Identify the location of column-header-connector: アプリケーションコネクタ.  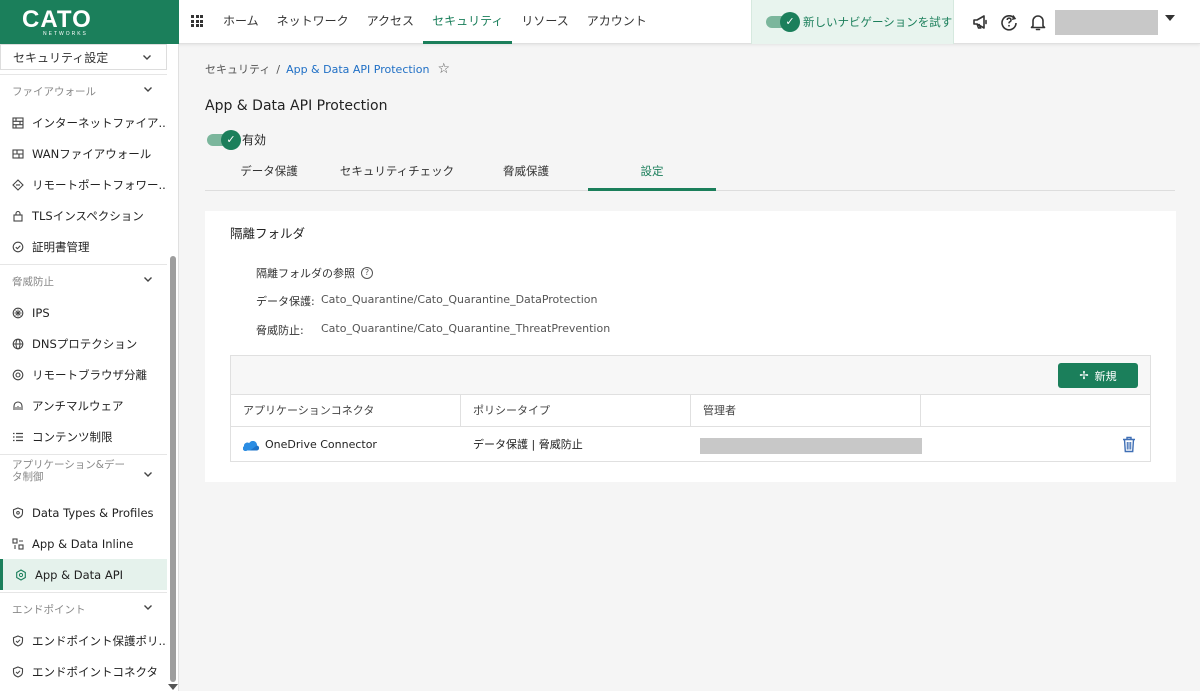
(346, 411).